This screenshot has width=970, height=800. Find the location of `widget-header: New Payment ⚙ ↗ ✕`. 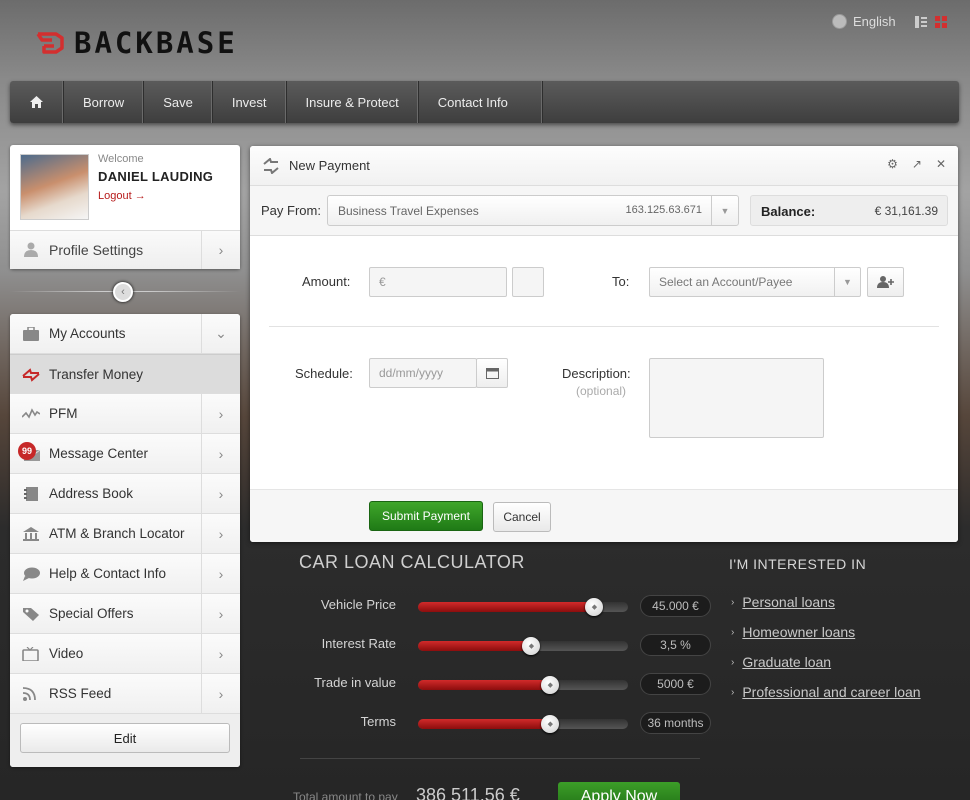

widget-header: New Payment ⚙ ↗ ✕ is located at coordinates (604, 166).